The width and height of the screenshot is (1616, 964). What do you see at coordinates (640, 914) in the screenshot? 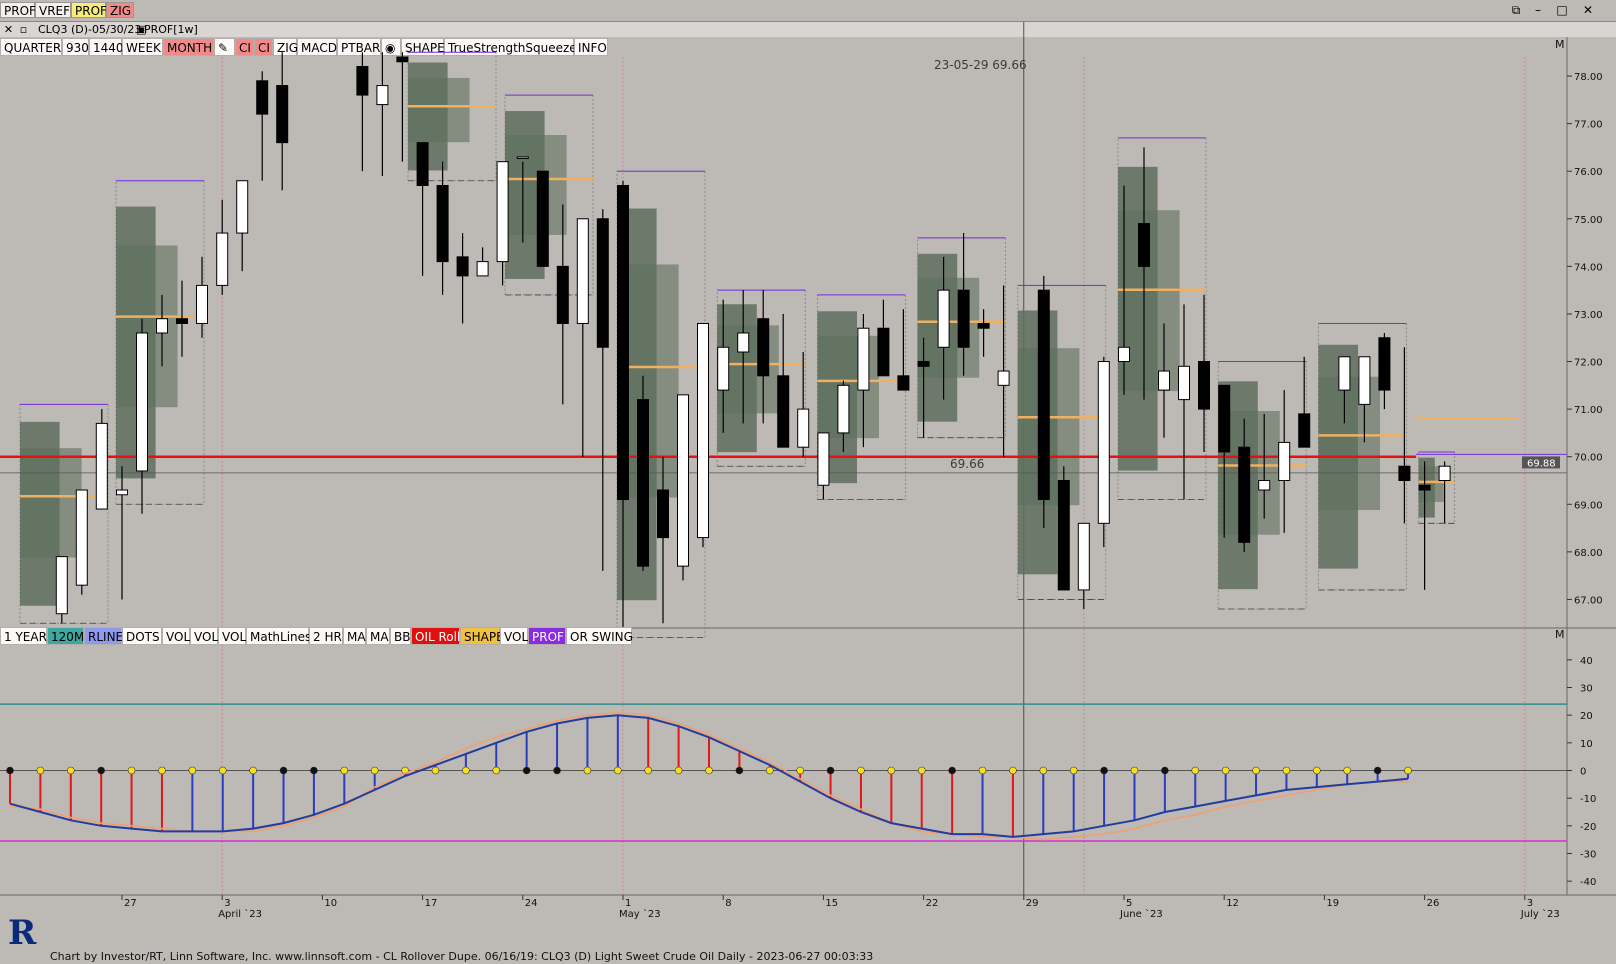
I see `date-month-label: May `23` at bounding box center [640, 914].